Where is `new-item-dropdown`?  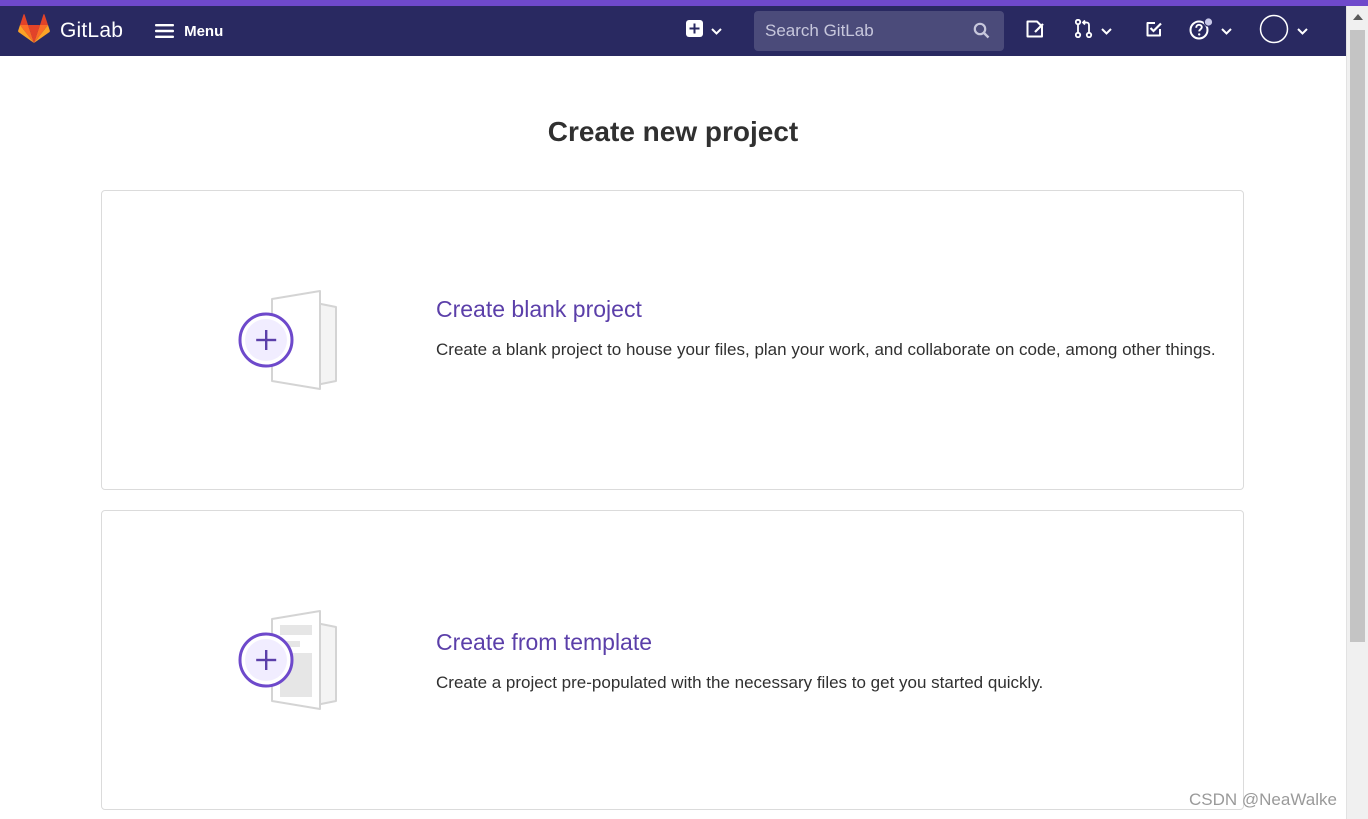
new-item-dropdown is located at coordinates (704, 31).